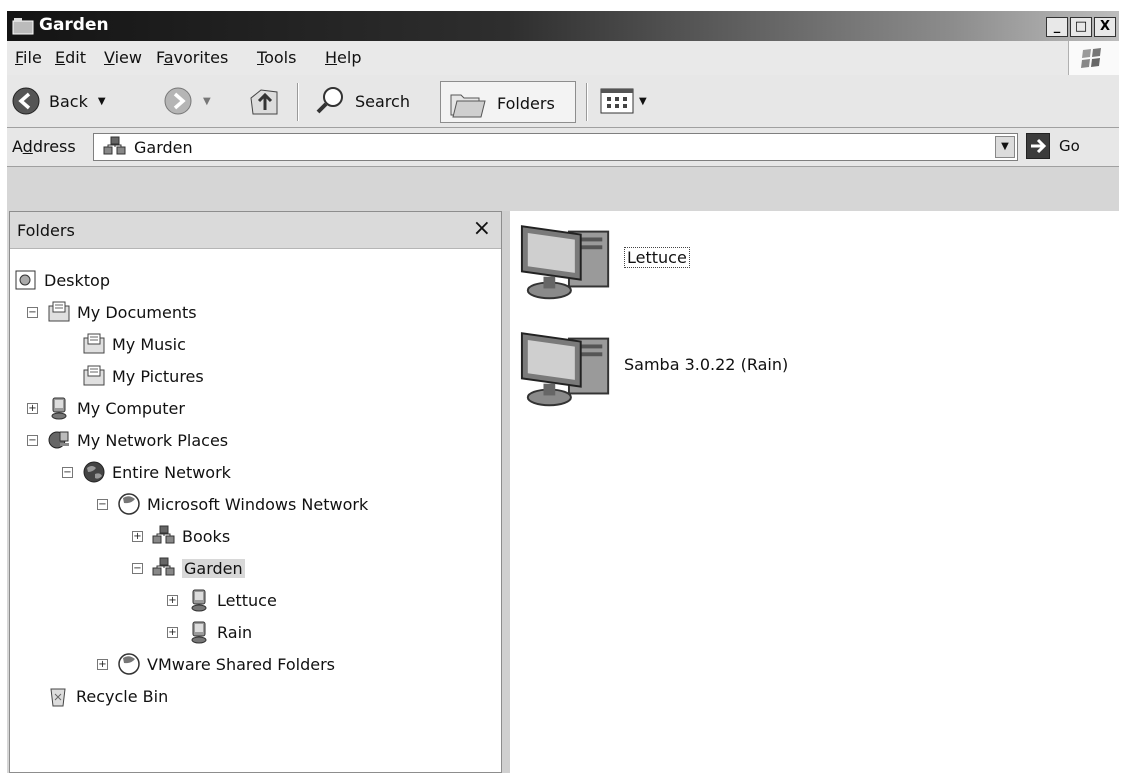 This screenshot has width=1121, height=773. I want to click on up-folder-button, so click(264, 101).